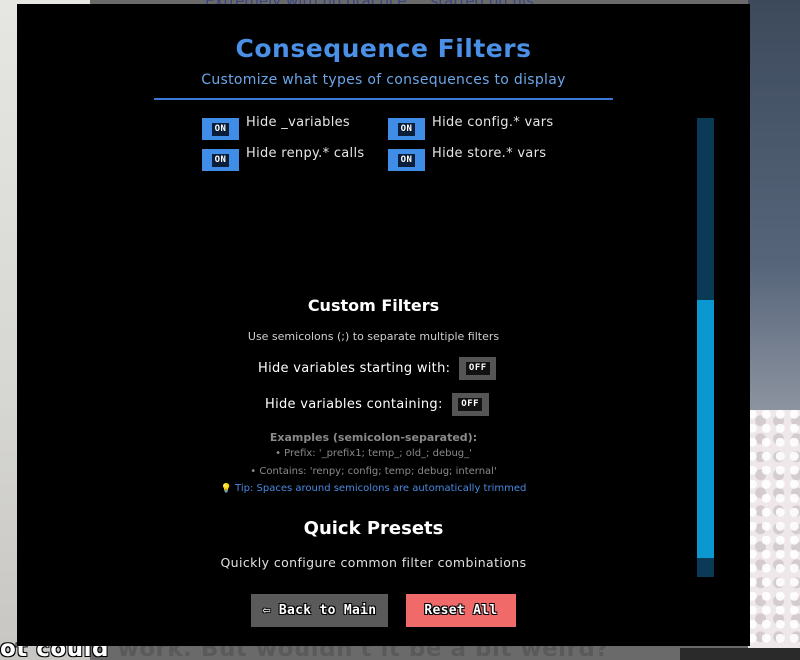 The height and width of the screenshot is (660, 800). I want to click on examples-title: Examples (semicolon-separated):, so click(373, 437).